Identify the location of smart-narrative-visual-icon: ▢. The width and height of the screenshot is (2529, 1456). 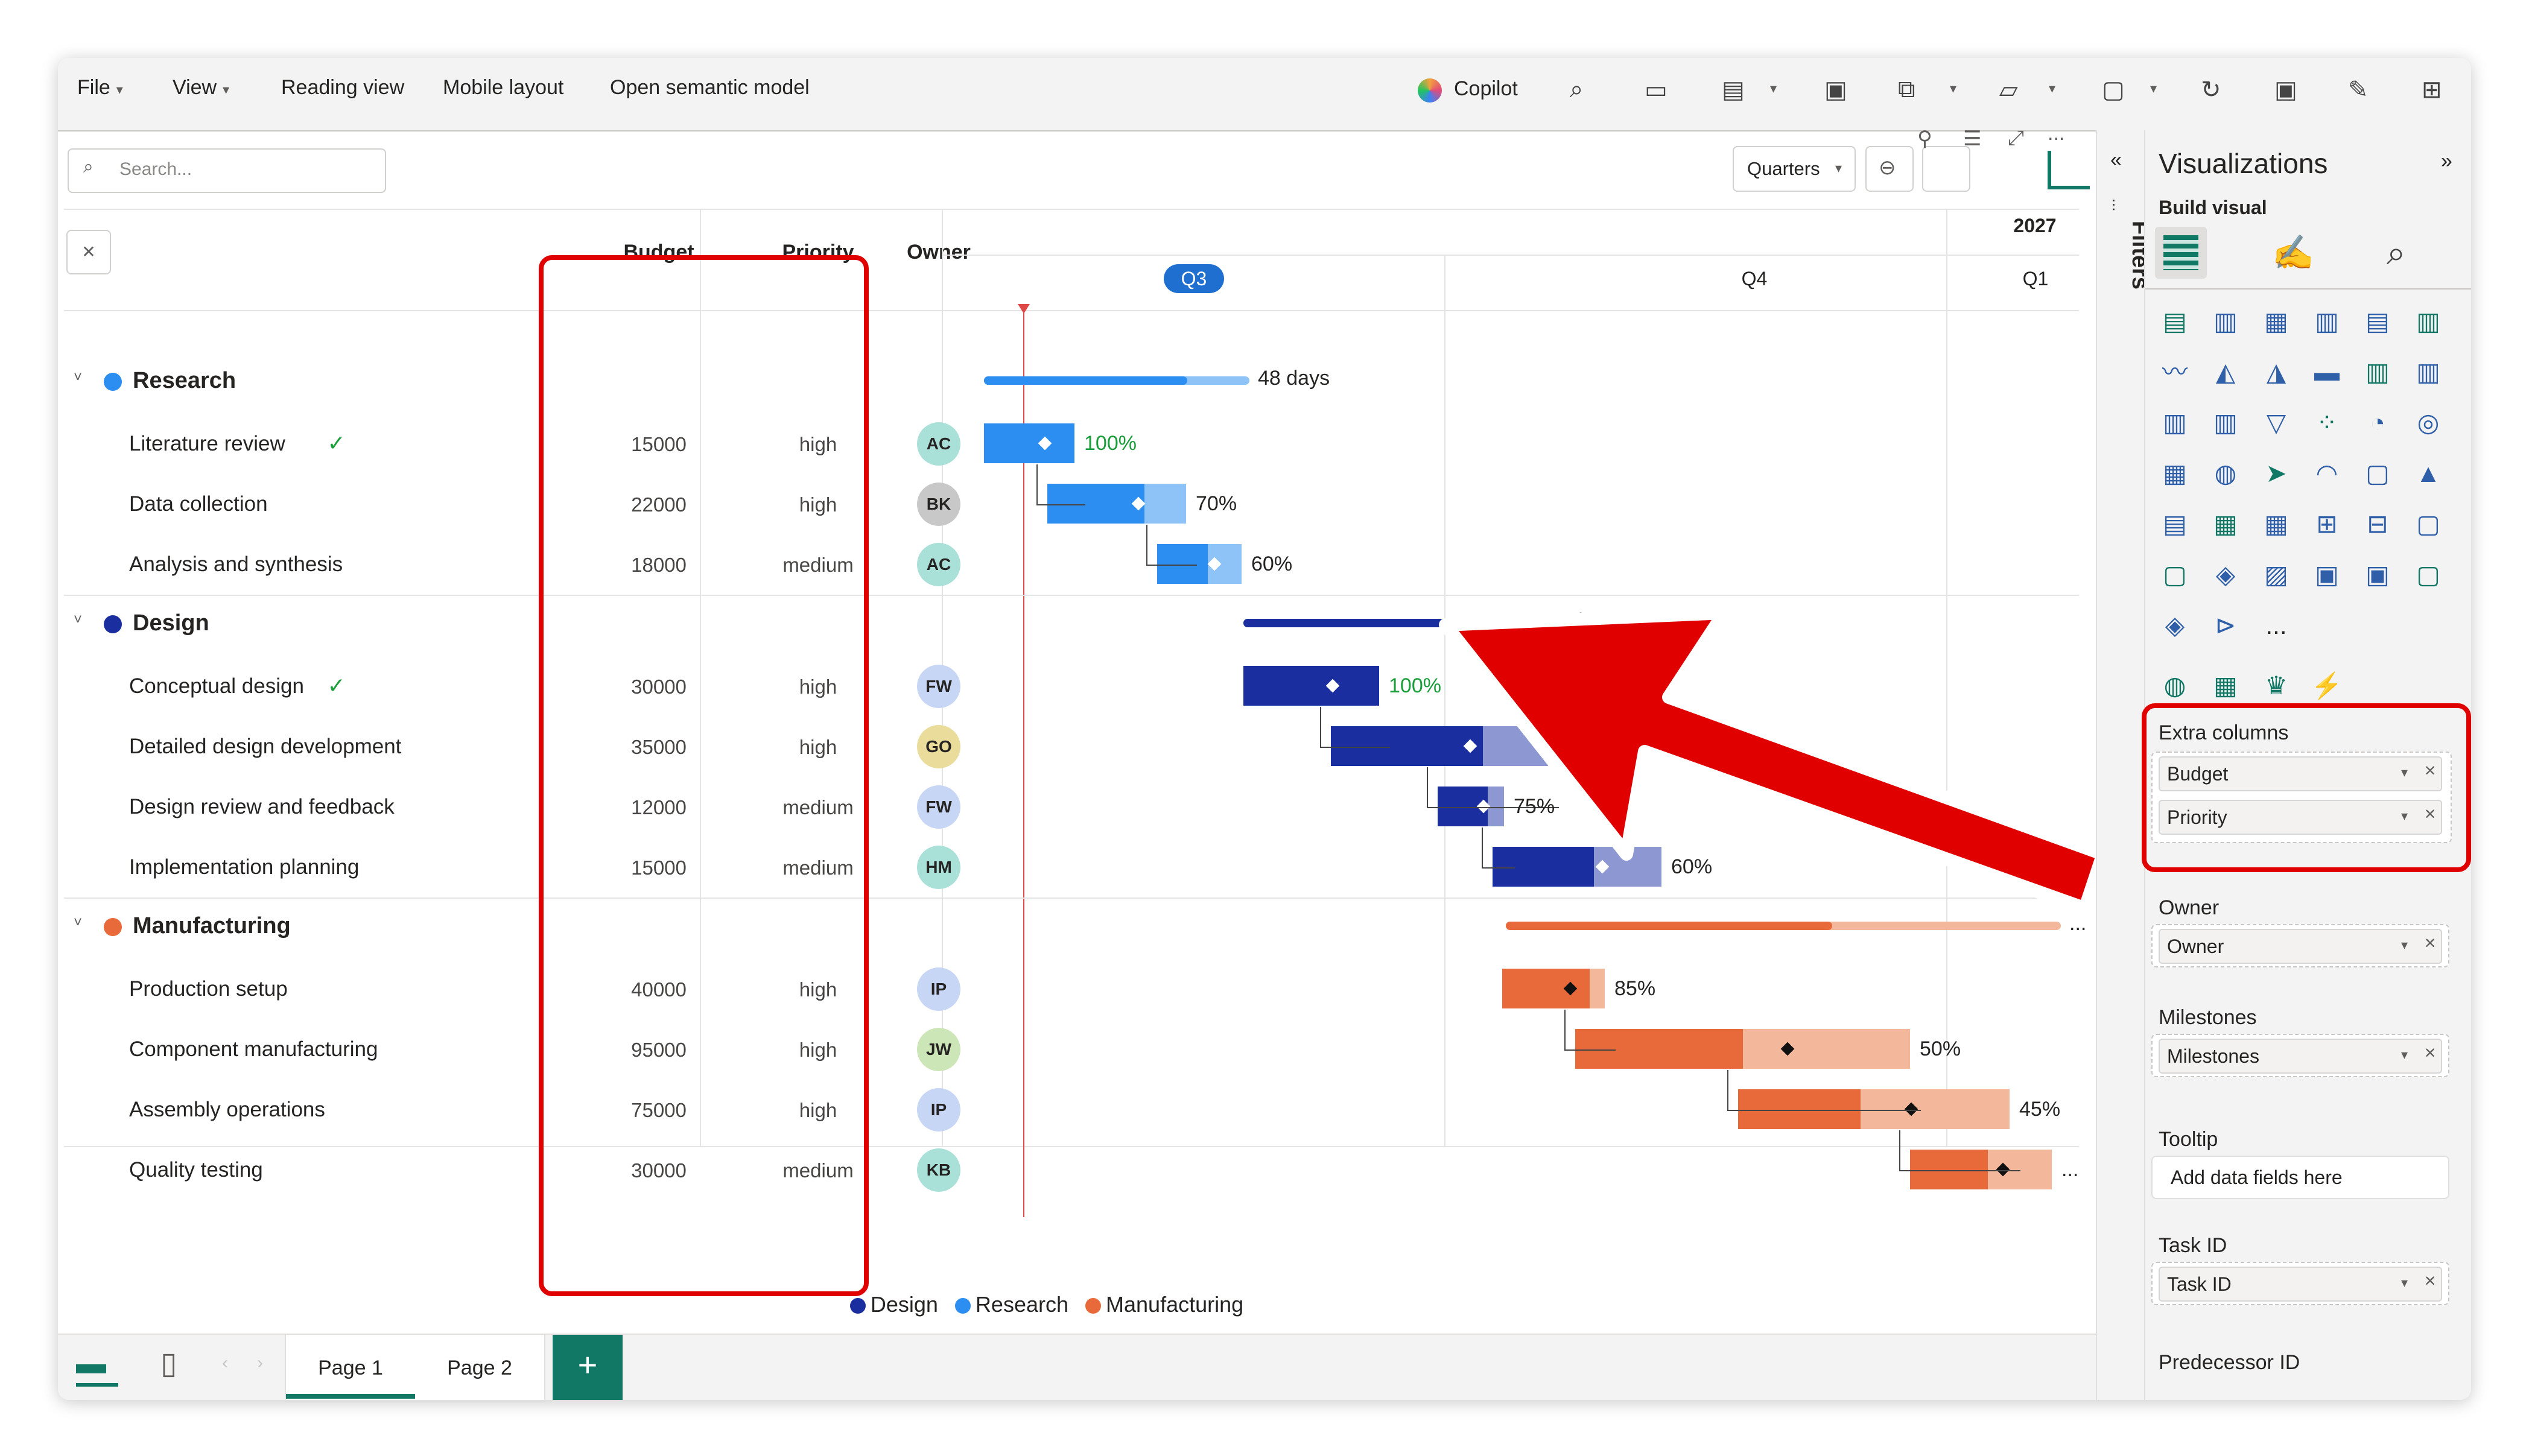
(2428, 524).